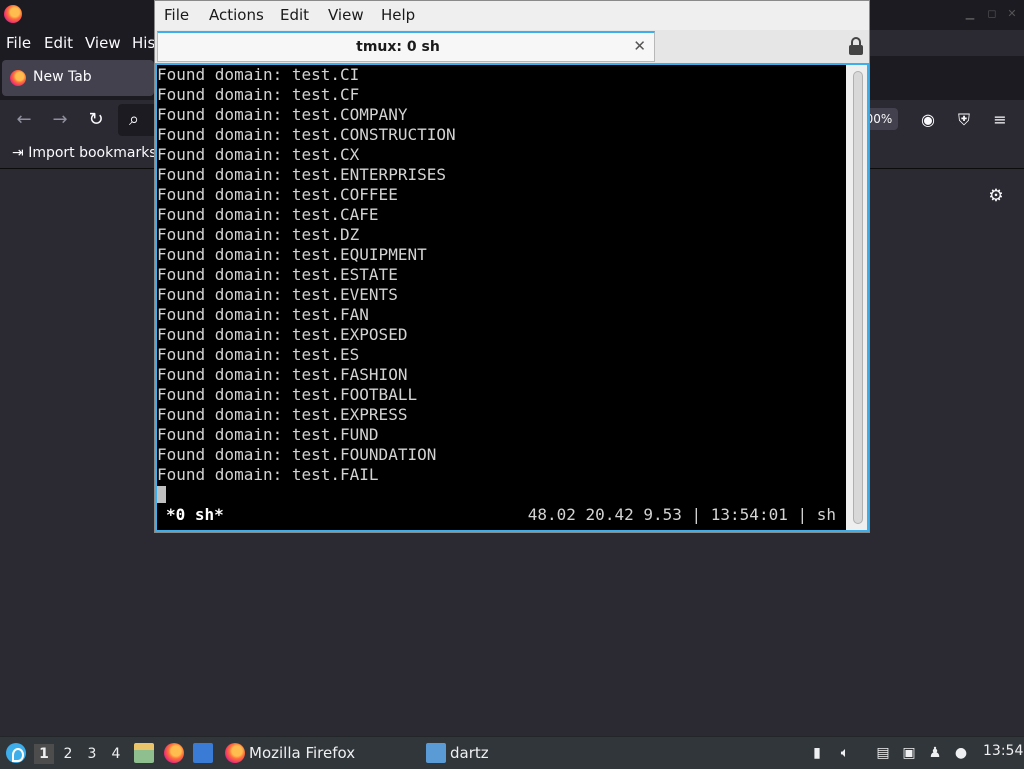  I want to click on forward-arrow-icon: →, so click(60, 120).